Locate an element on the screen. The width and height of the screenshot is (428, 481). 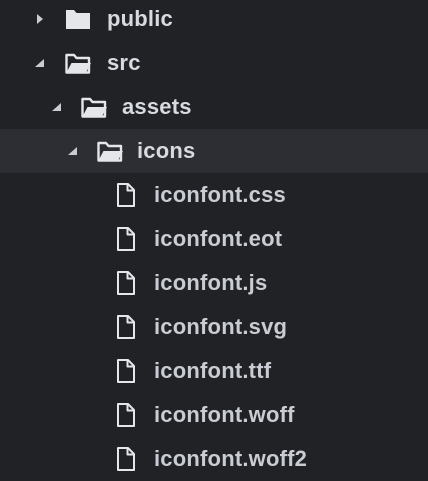
tree-item-file: iconfont.ttf is located at coordinates (214, 371).